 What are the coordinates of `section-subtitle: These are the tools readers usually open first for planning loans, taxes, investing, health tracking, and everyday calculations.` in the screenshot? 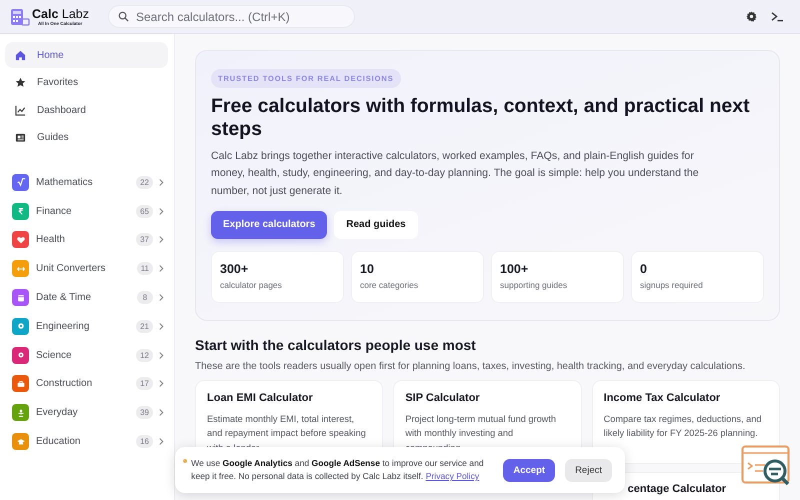 It's located at (470, 366).